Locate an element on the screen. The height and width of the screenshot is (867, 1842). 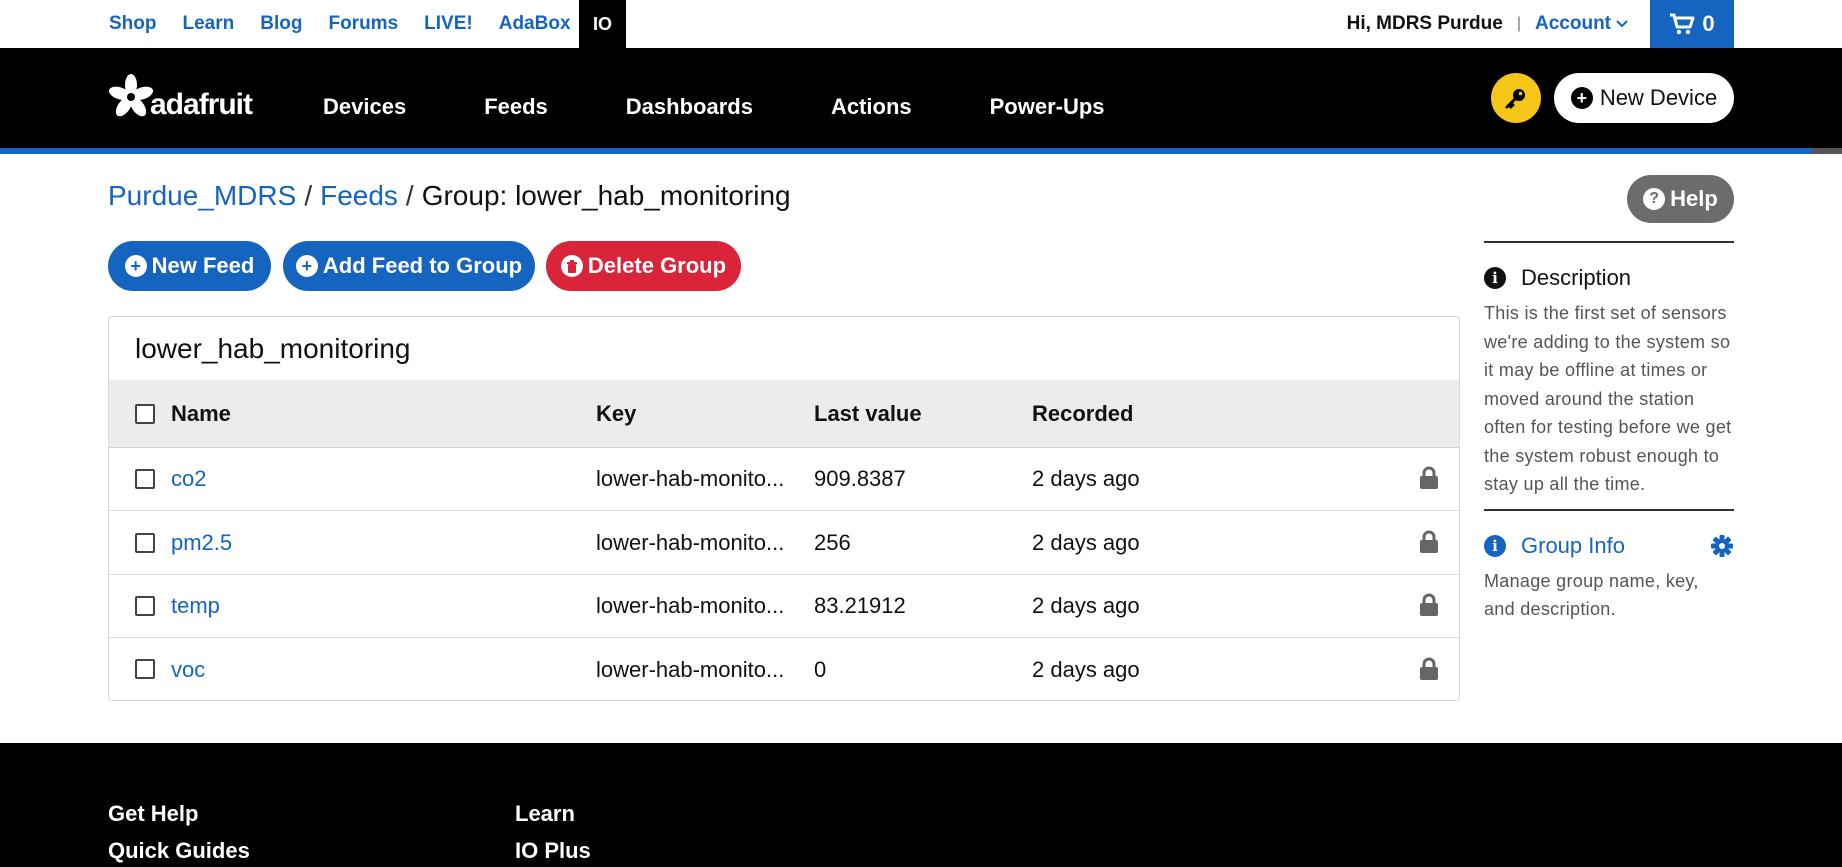
select-all-checkbox is located at coordinates (145, 414).